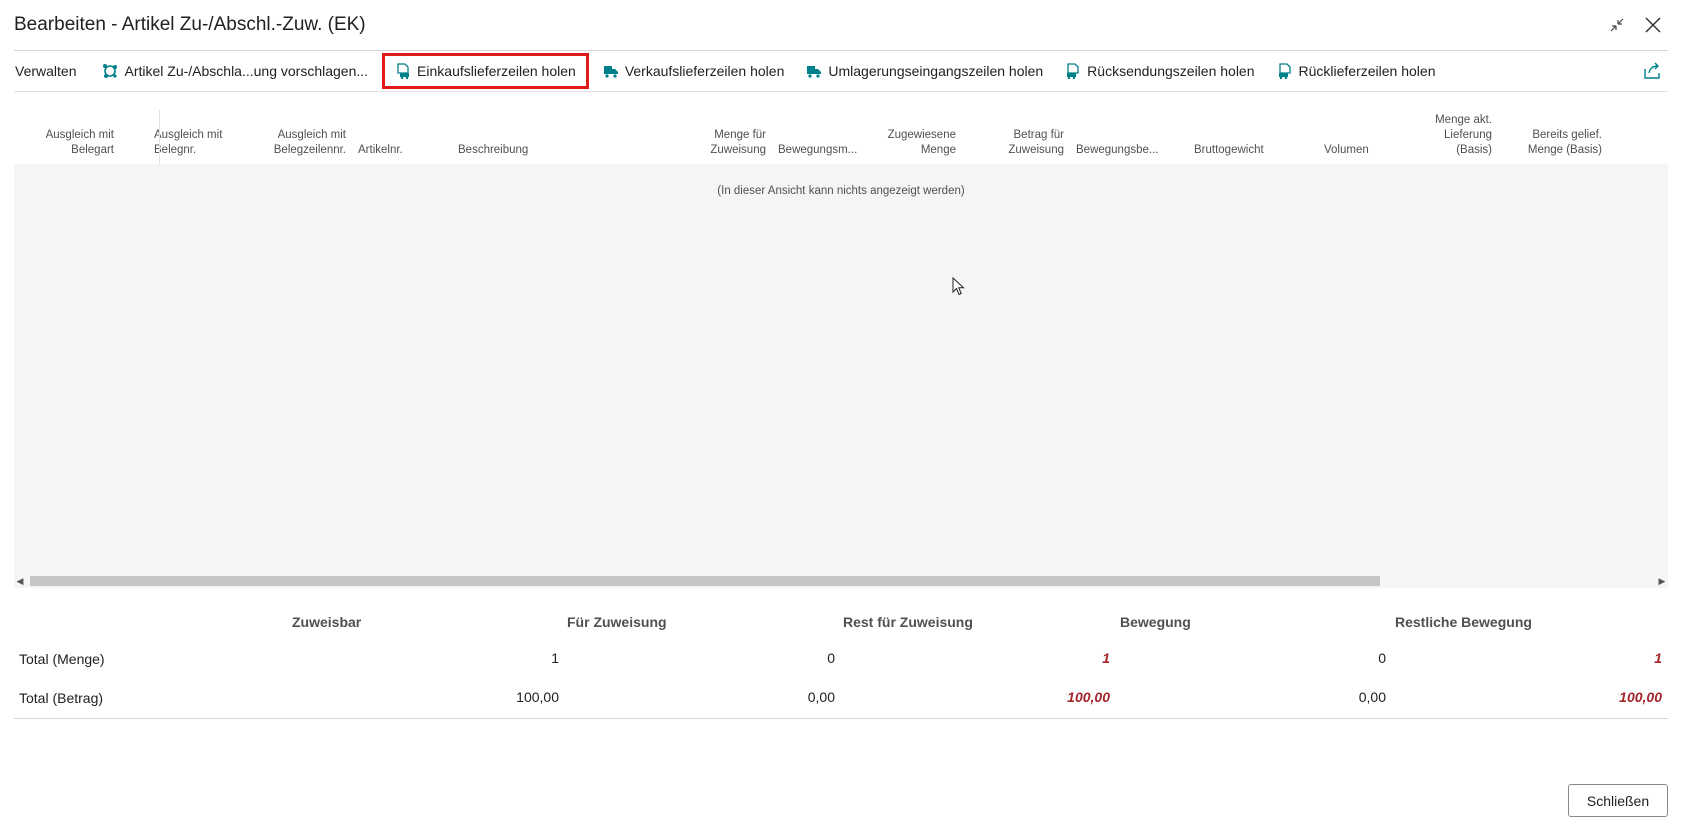 This screenshot has width=1682, height=829. I want to click on scroll-left-icon: ◀, so click(20, 581).